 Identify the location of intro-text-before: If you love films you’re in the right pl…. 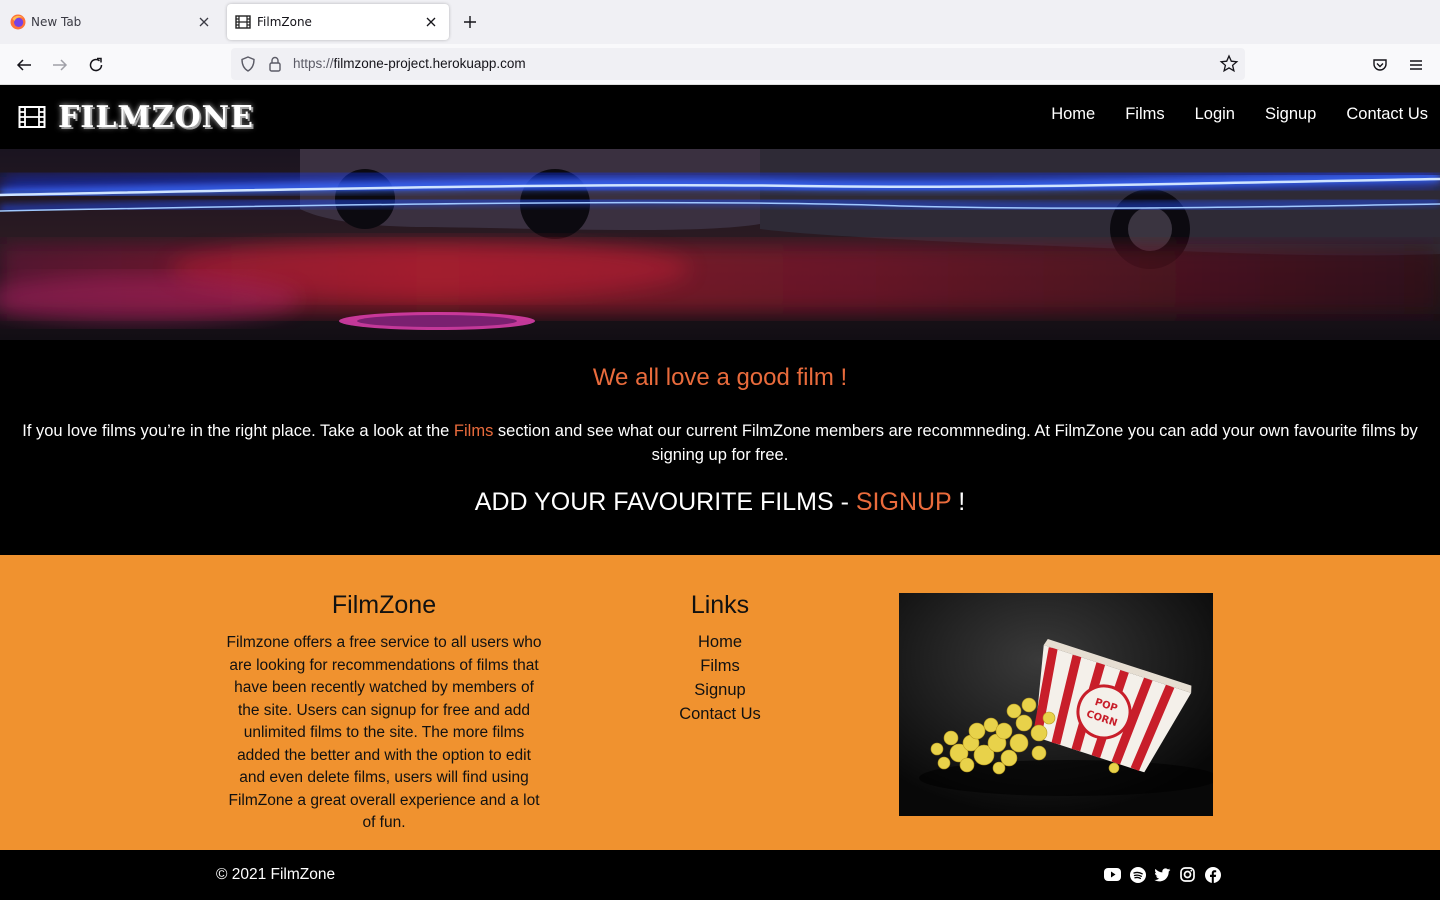
(238, 431).